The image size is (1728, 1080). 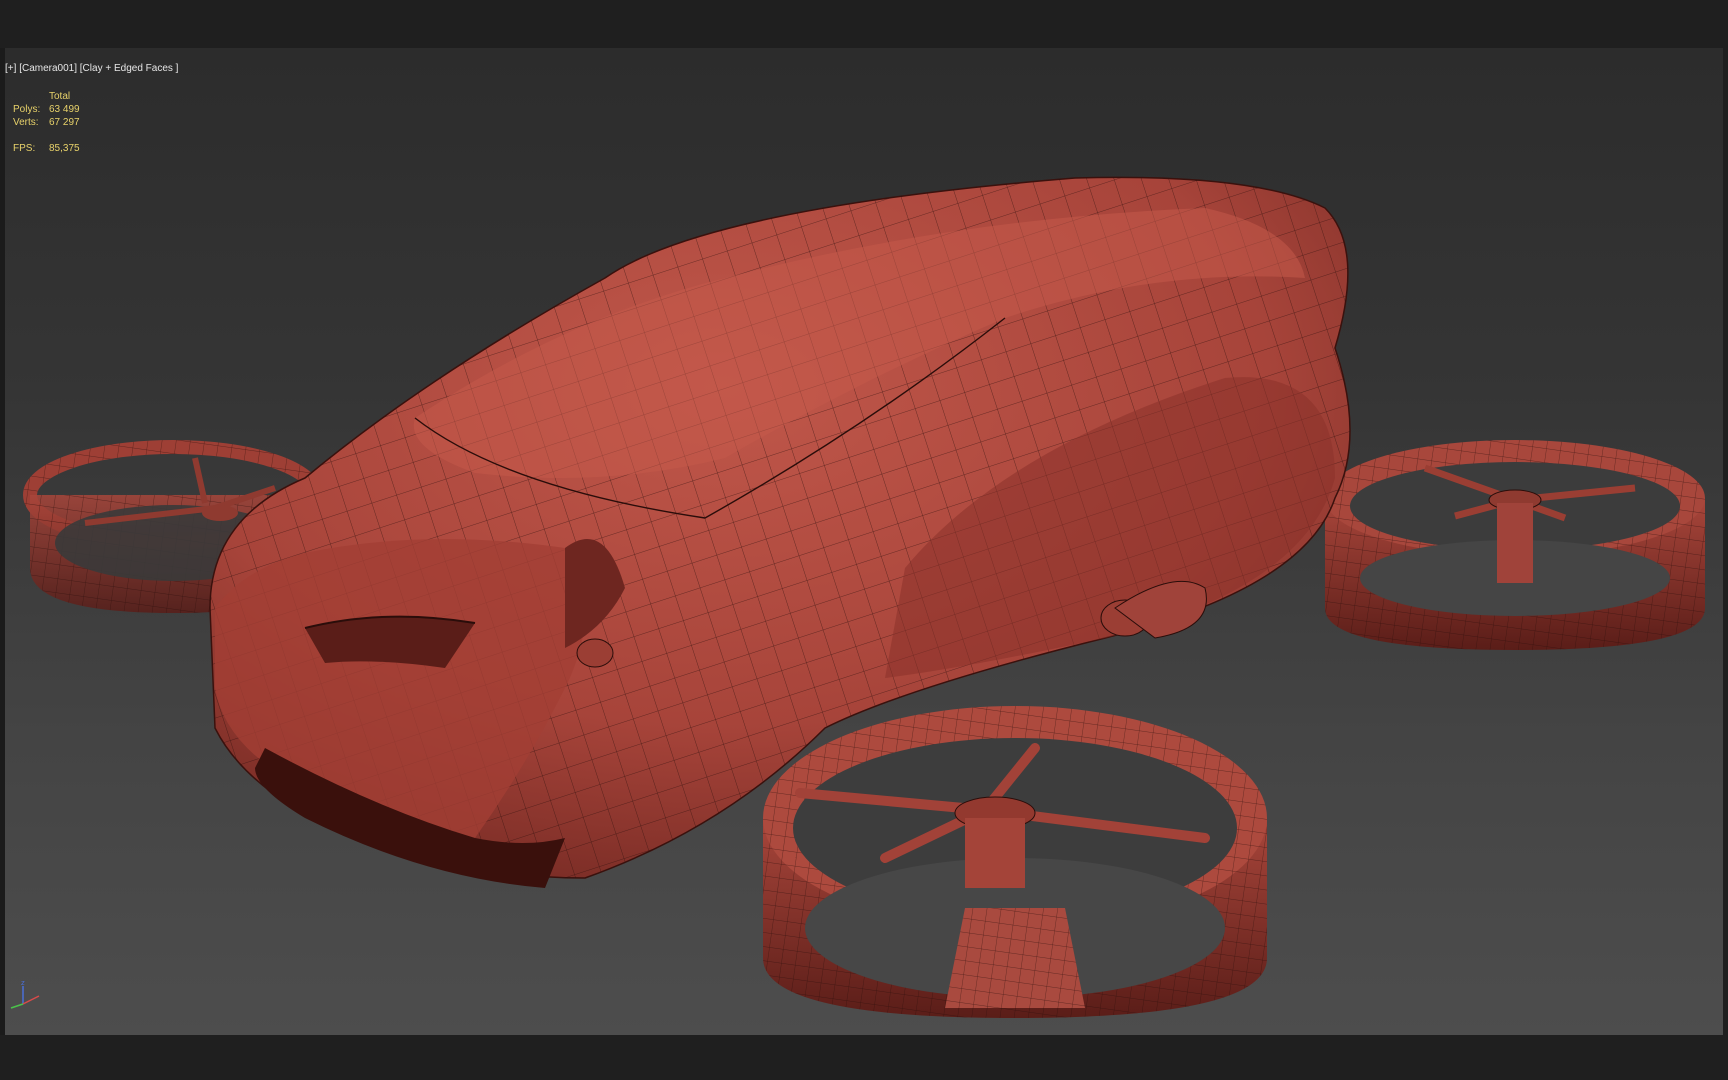 I want to click on shading-menu-button: [Clay + Edged Faces ], so click(x=129, y=68).